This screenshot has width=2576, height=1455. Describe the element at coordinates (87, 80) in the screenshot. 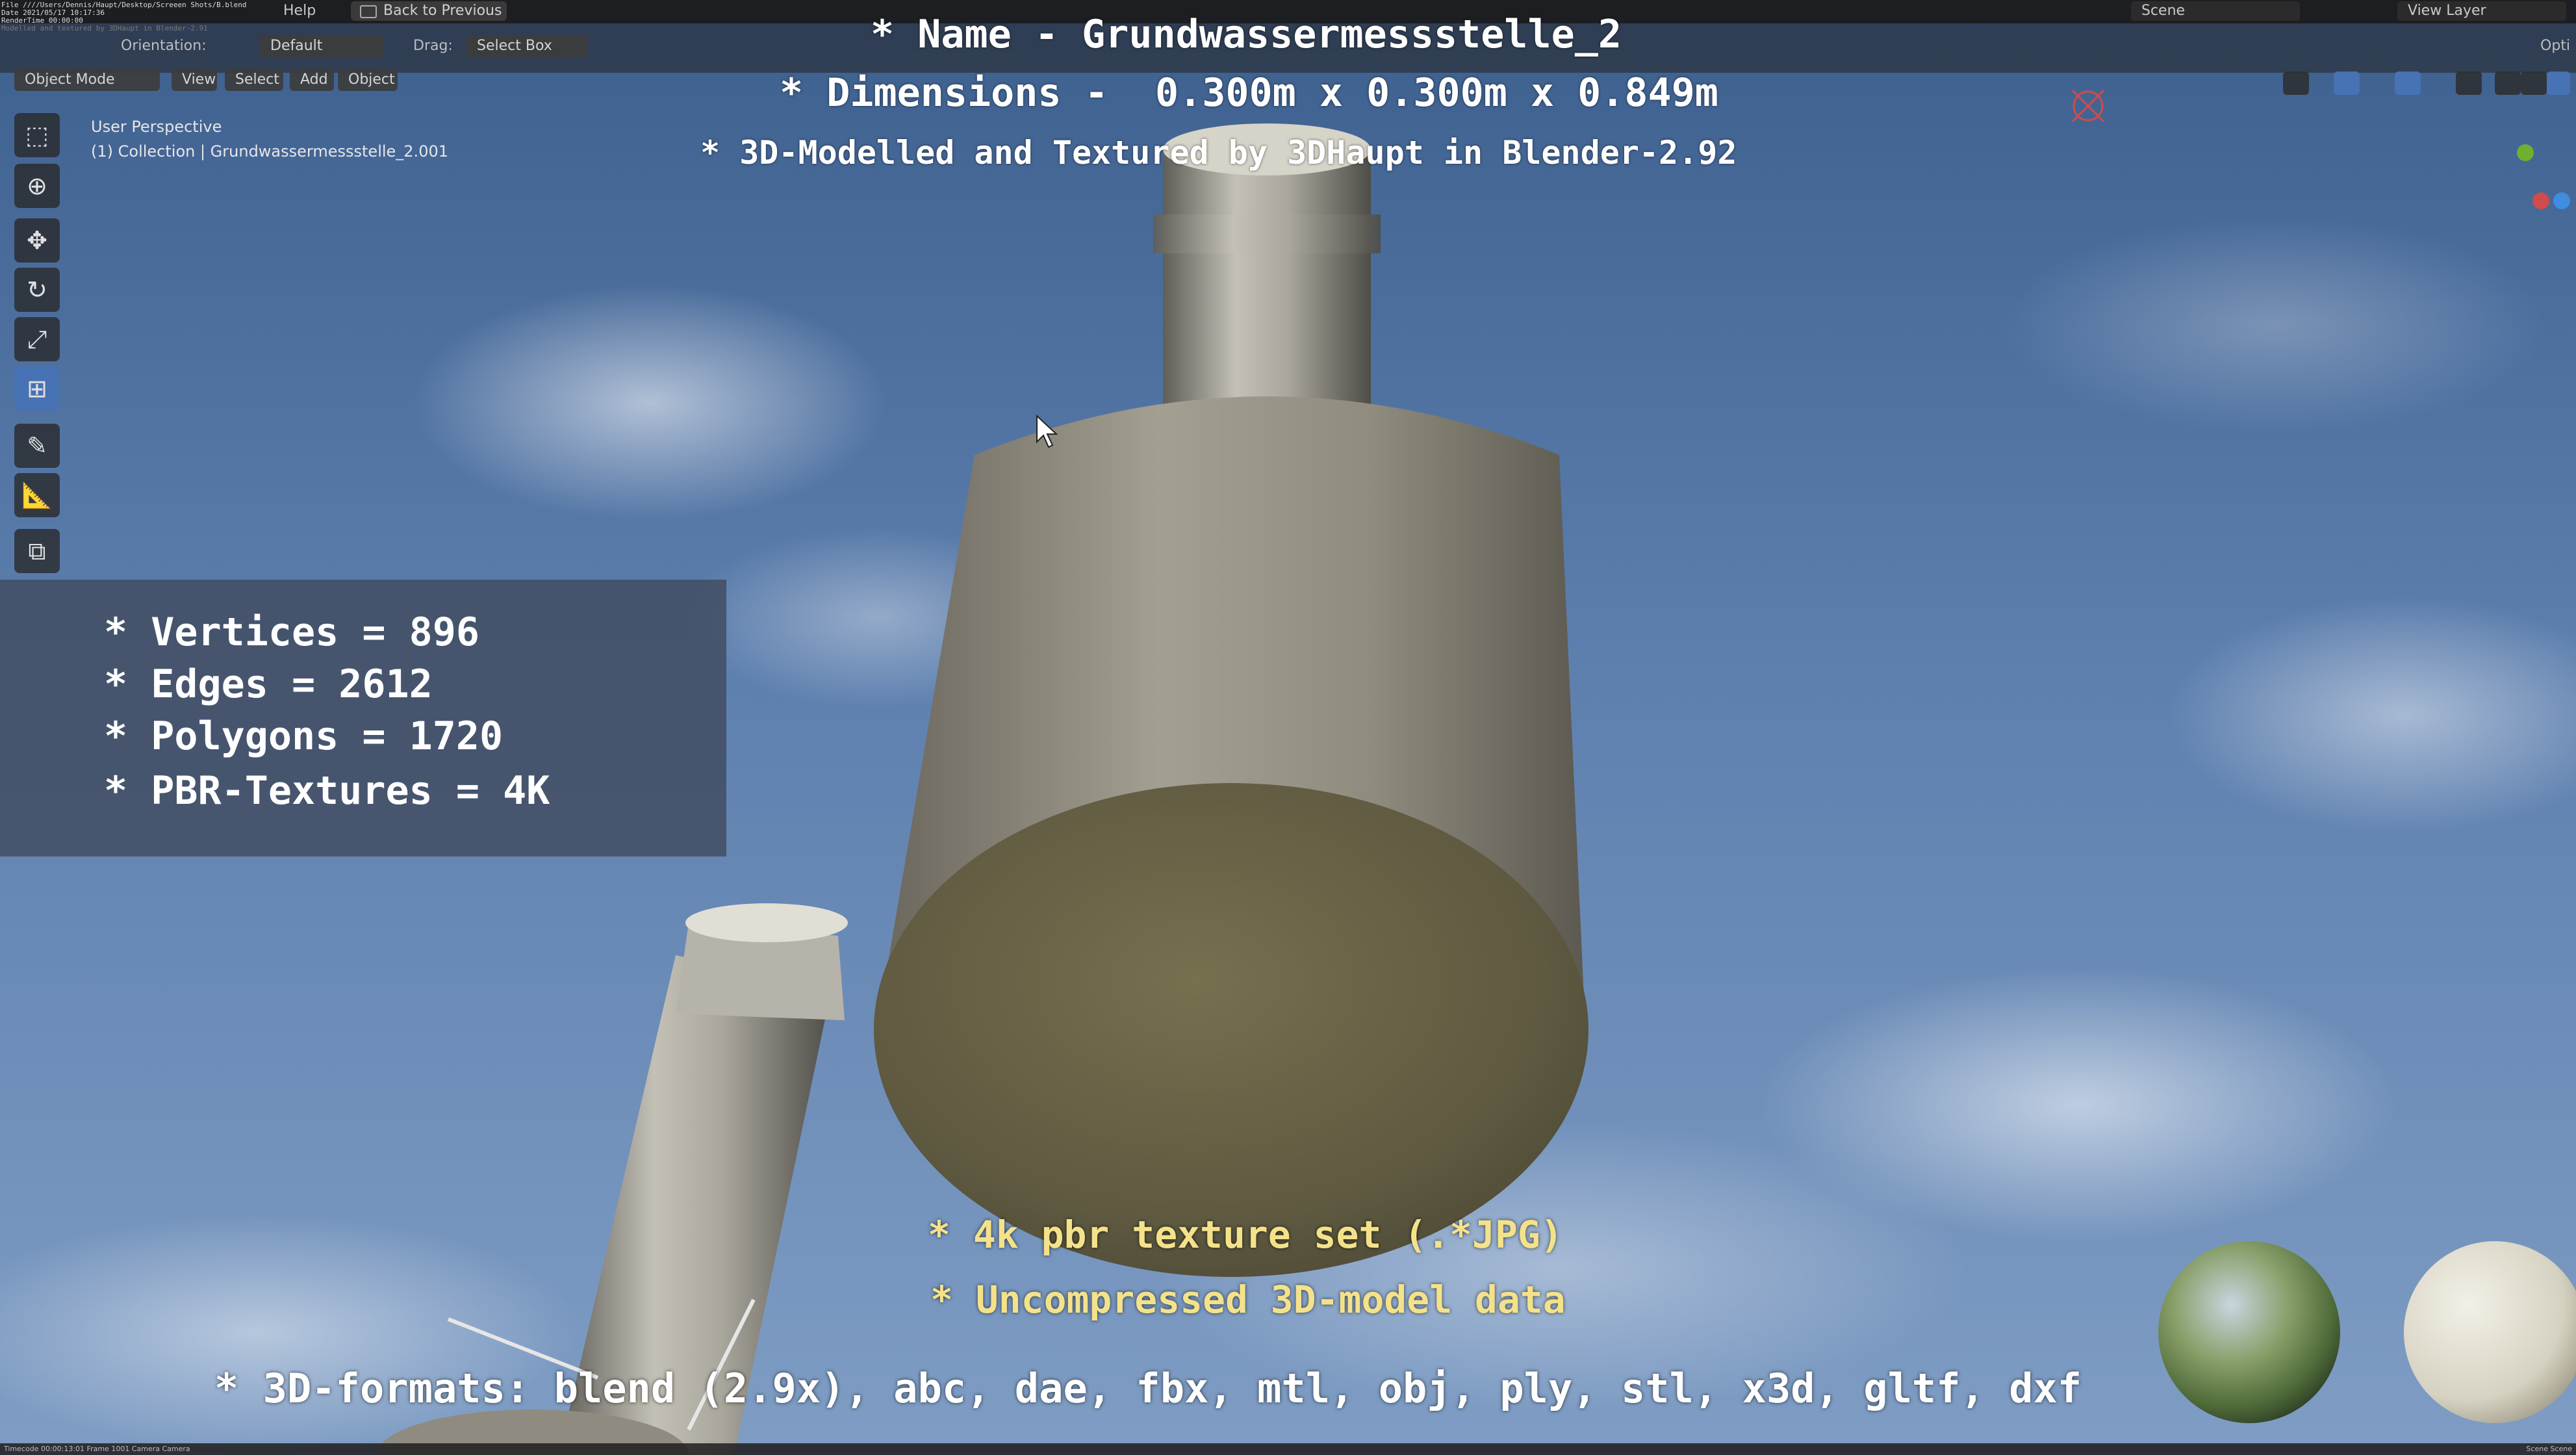

I see `object-mode-dropdown: Object Mode` at that location.